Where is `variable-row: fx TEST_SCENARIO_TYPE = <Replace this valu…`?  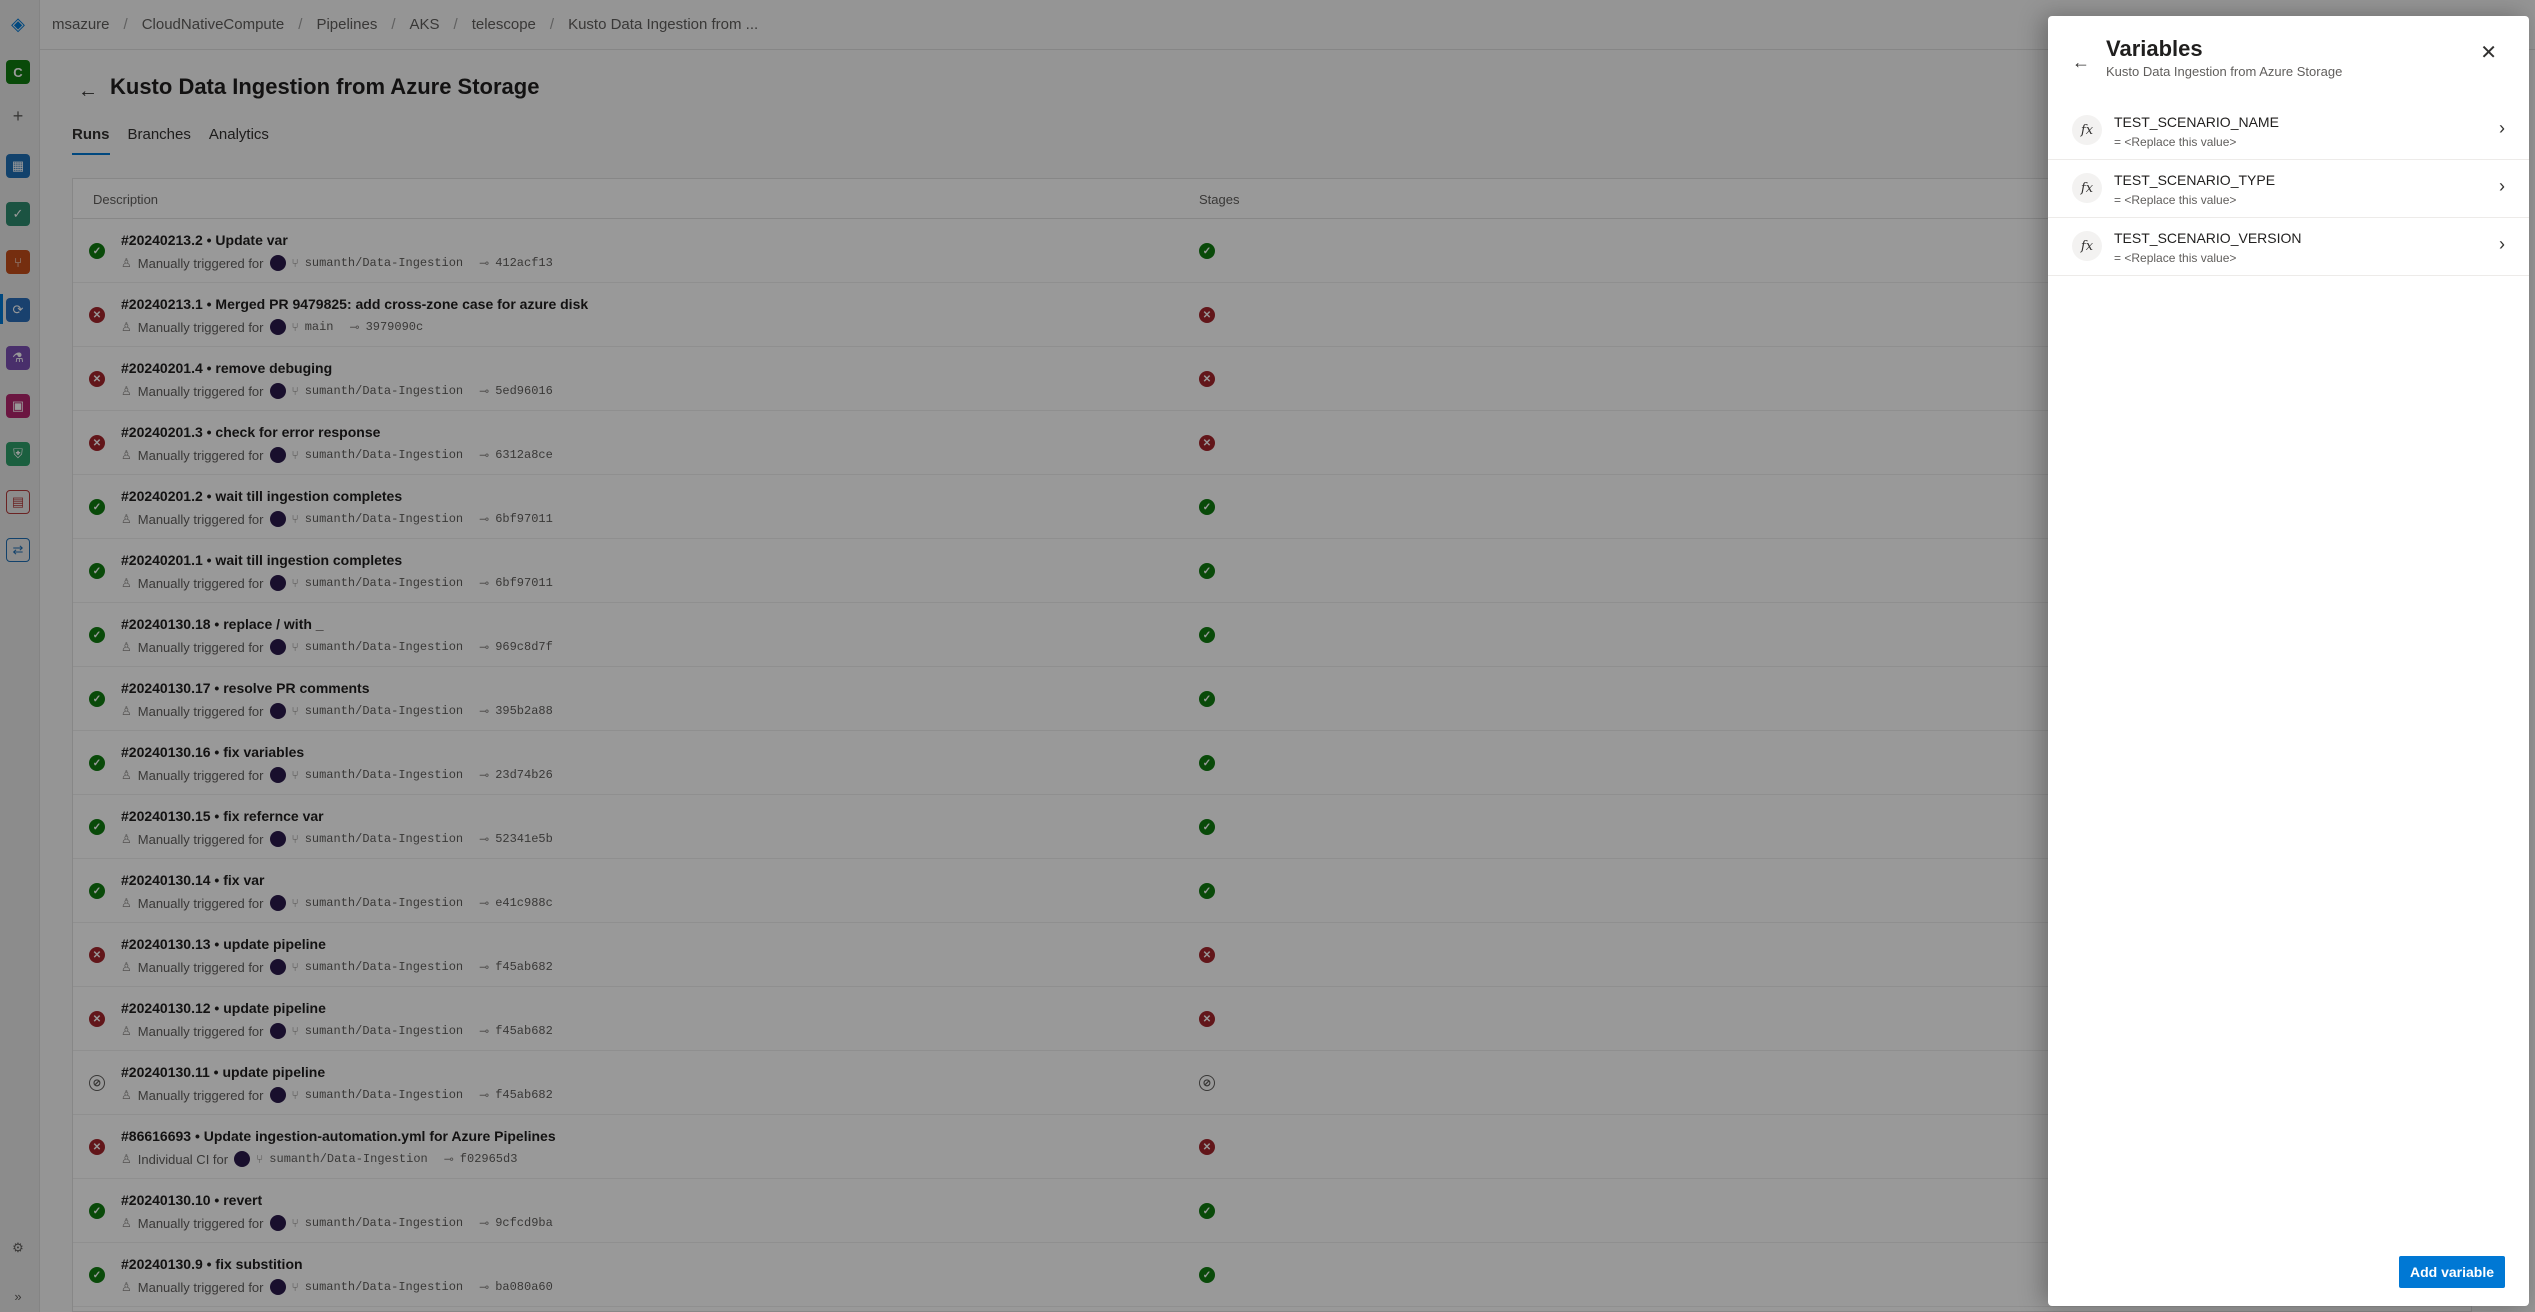 variable-row: fx TEST_SCENARIO_TYPE = <Replace this valu… is located at coordinates (2288, 189).